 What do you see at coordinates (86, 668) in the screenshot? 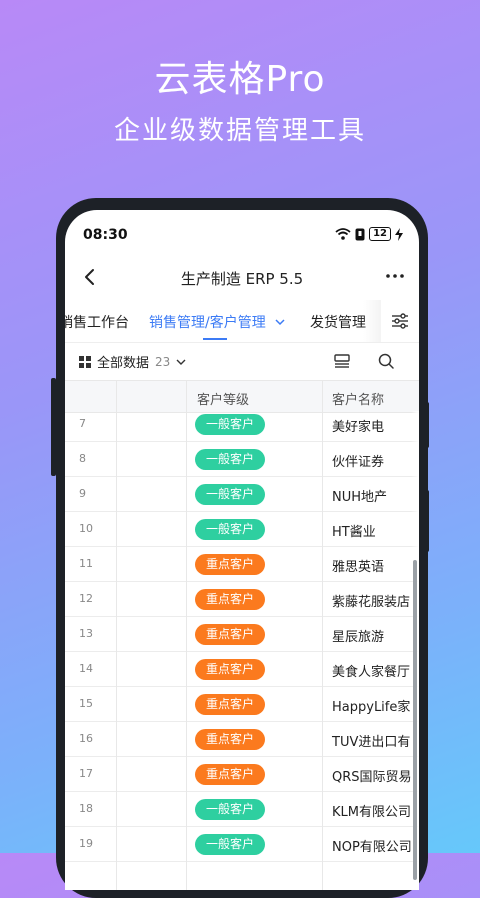
I see `row-number: 14` at bounding box center [86, 668].